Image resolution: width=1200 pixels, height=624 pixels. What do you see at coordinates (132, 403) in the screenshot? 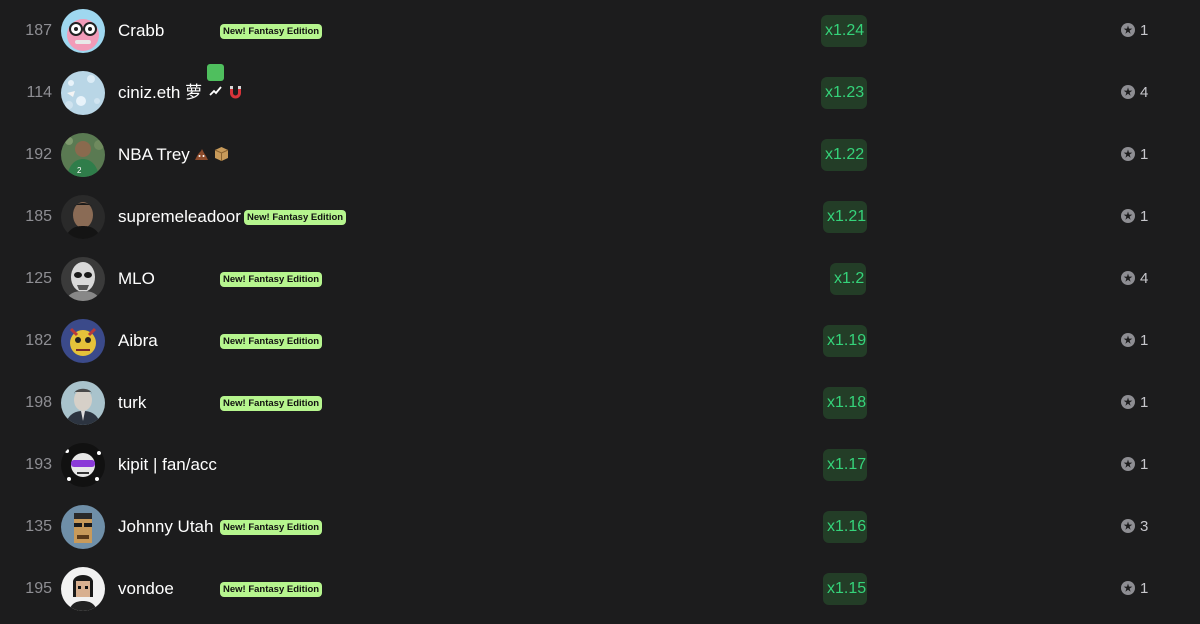
I see `user-name: turk` at bounding box center [132, 403].